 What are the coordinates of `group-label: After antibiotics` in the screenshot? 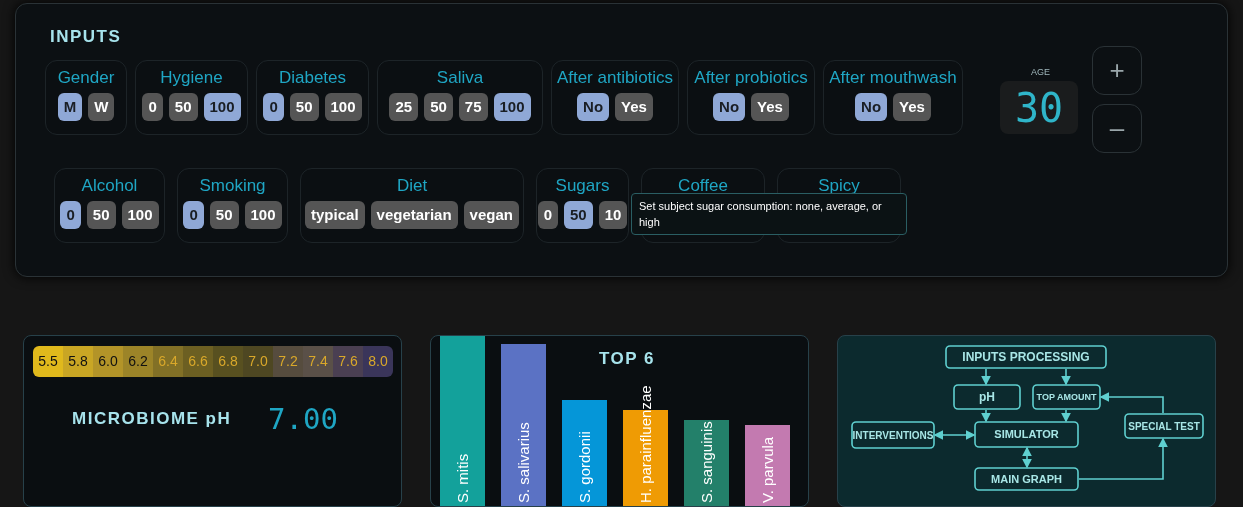 It's located at (615, 78).